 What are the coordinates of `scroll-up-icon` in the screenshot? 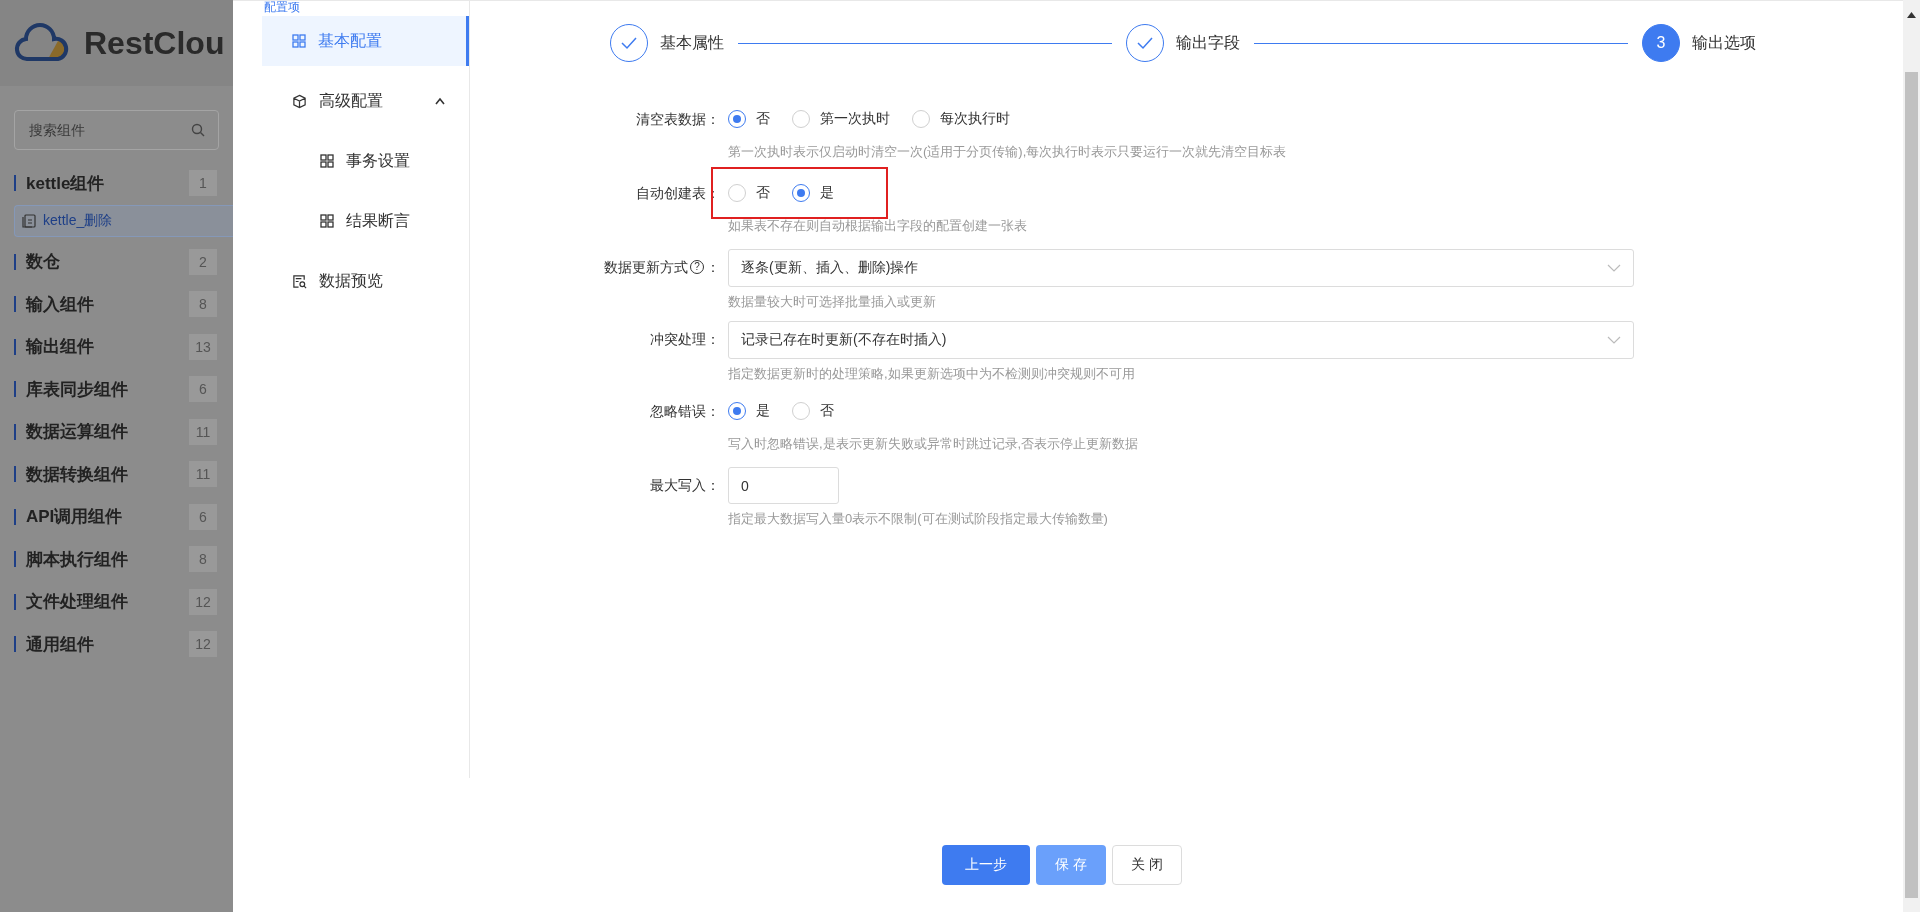 It's located at (1911, 15).